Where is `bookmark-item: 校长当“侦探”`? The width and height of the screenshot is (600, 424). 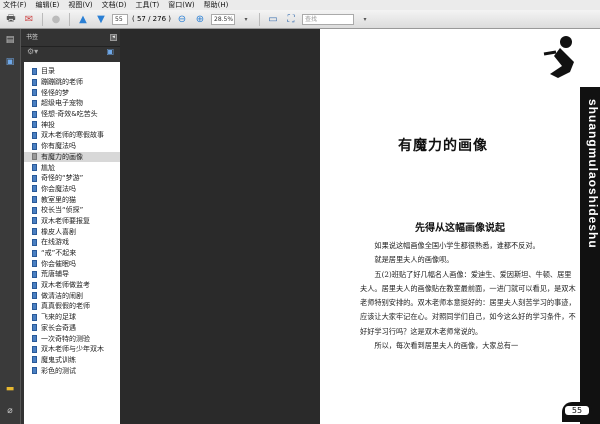
bookmark-item: 校长当“侦探” is located at coordinates (72, 210).